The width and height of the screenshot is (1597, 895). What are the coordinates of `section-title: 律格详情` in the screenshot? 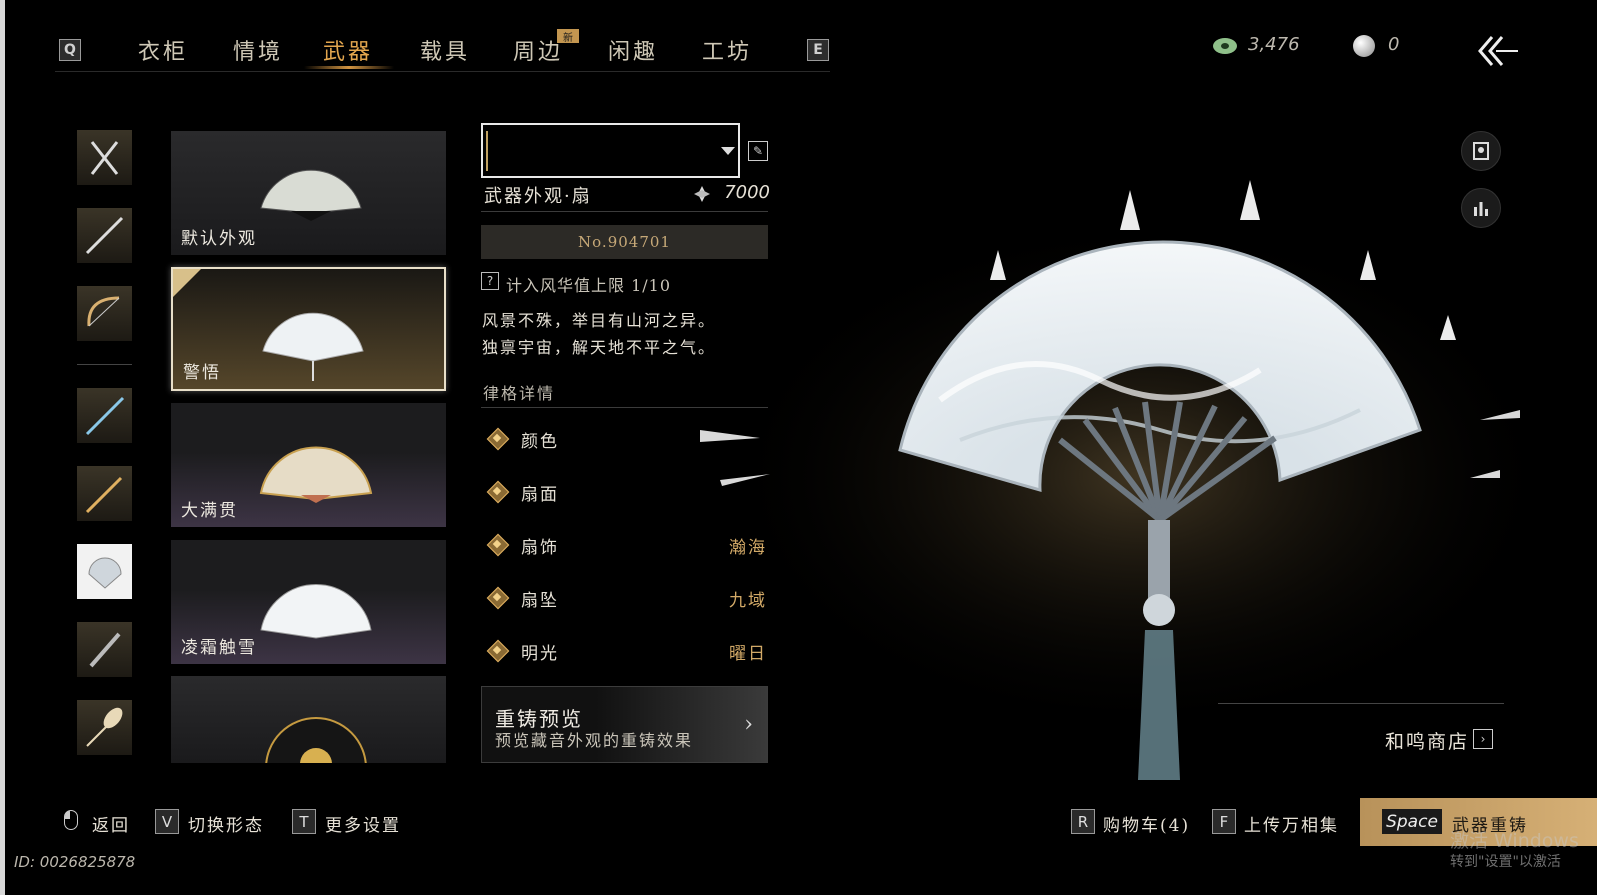 It's located at (519, 393).